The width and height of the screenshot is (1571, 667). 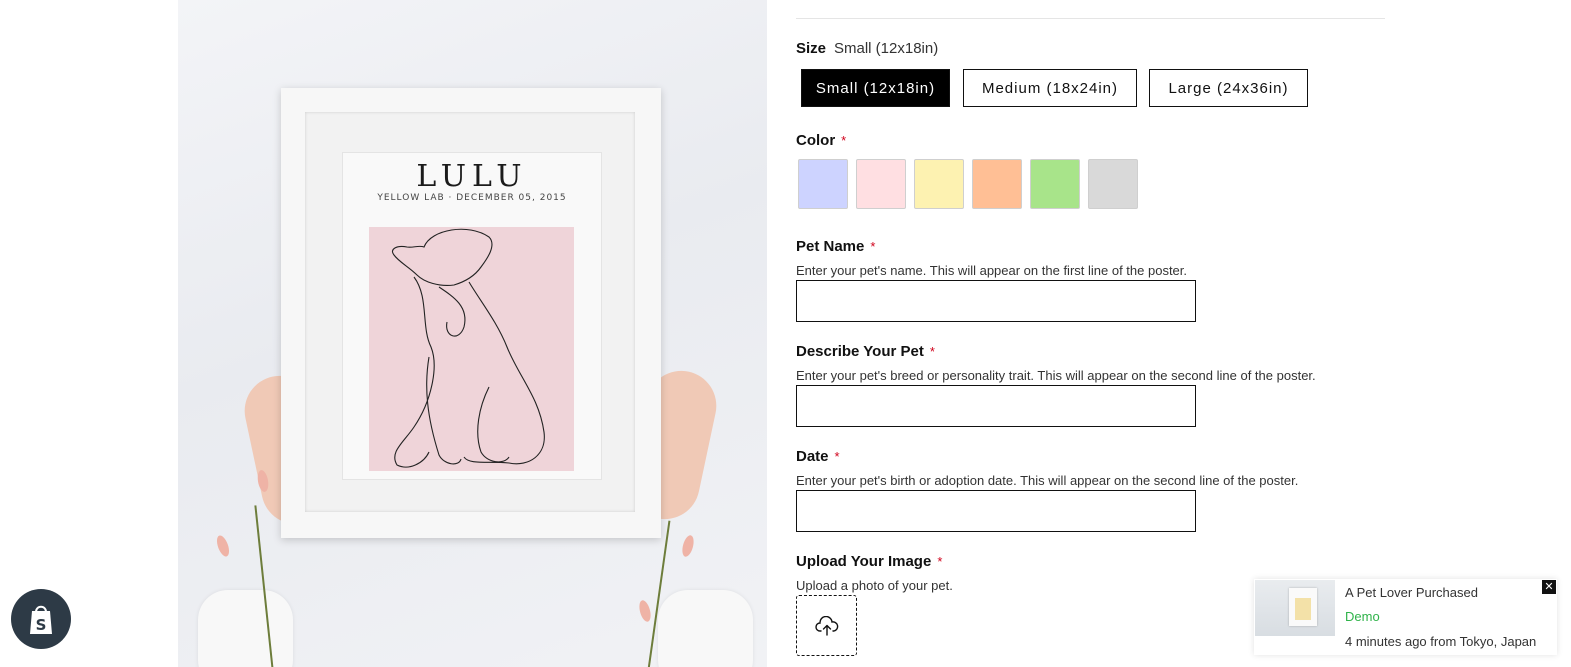 I want to click on date-label-text: Date, so click(x=812, y=456).